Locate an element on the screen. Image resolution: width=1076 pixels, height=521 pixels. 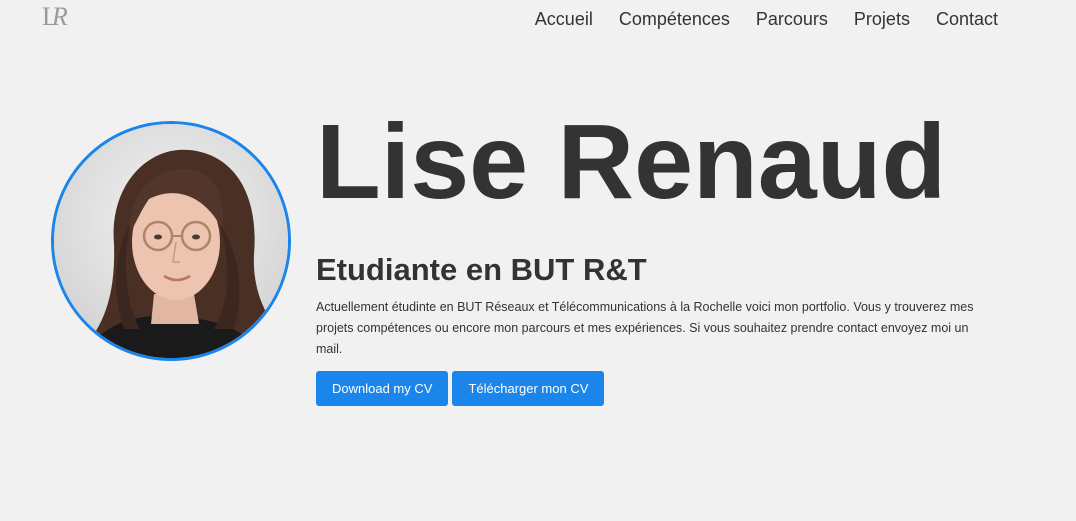
logo-letter-r: R is located at coordinates (59, 16).